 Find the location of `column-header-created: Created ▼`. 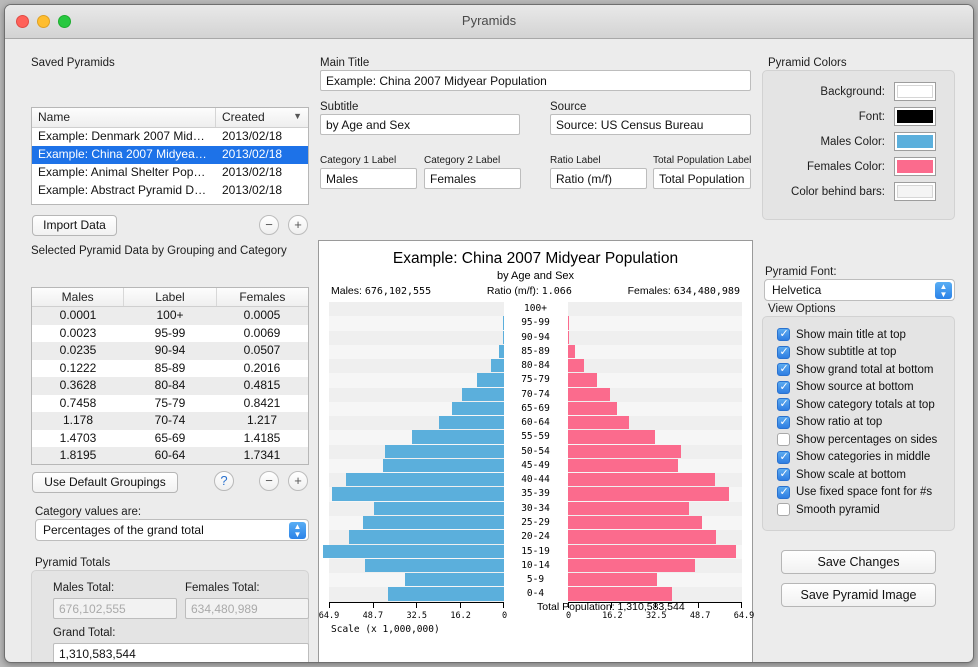

column-header-created: Created ▼ is located at coordinates (262, 117).